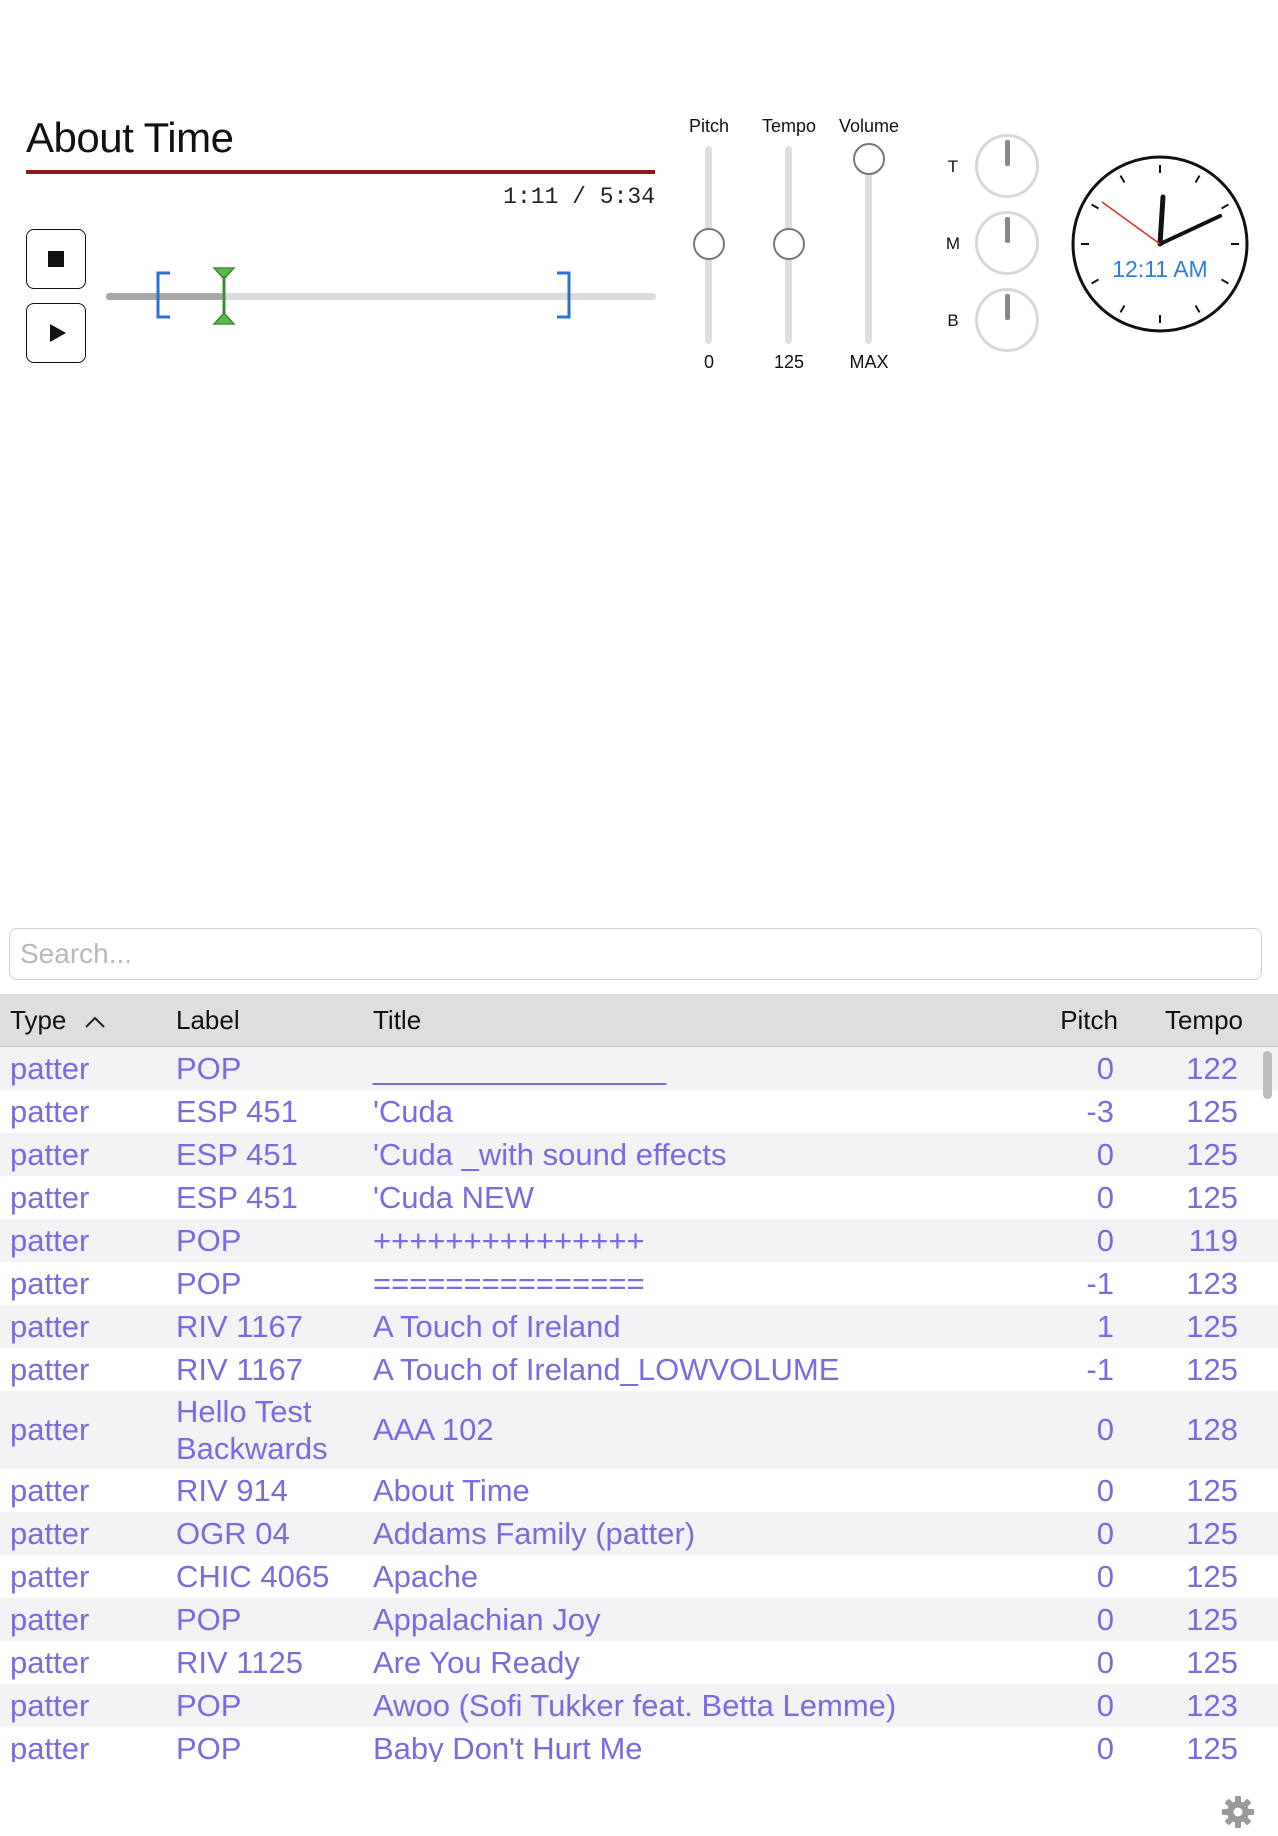  Describe the element at coordinates (639, 1240) in the screenshot. I see `table-row: patter POP +++++++++++++++ 0 119` at that location.